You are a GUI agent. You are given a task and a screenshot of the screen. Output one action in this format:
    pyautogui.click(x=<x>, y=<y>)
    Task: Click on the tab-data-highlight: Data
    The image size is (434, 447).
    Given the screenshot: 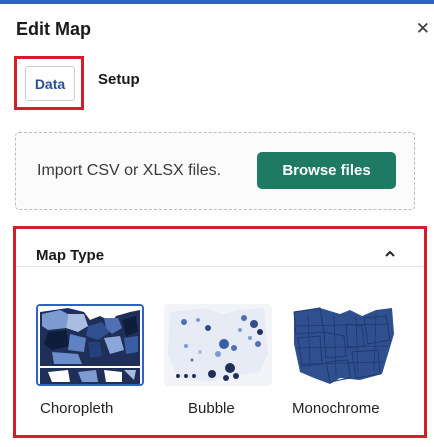 What is the action you would take?
    pyautogui.click(x=49, y=83)
    